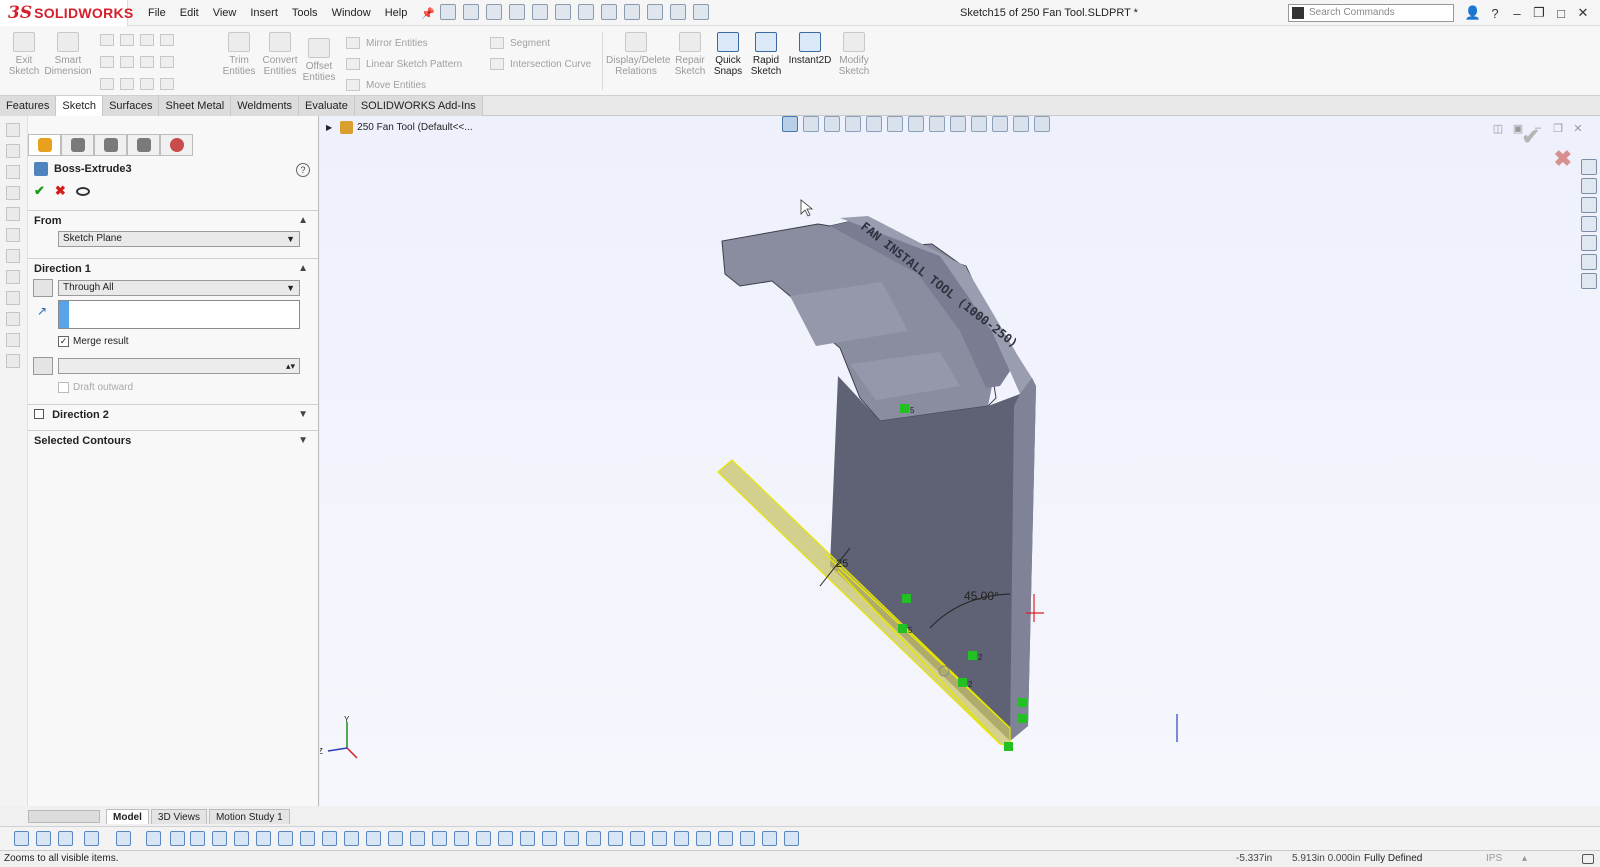  I want to click on menu-help: Help, so click(396, 13).